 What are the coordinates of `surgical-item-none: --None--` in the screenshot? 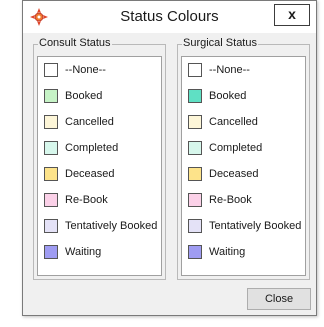 It's located at (244, 71).